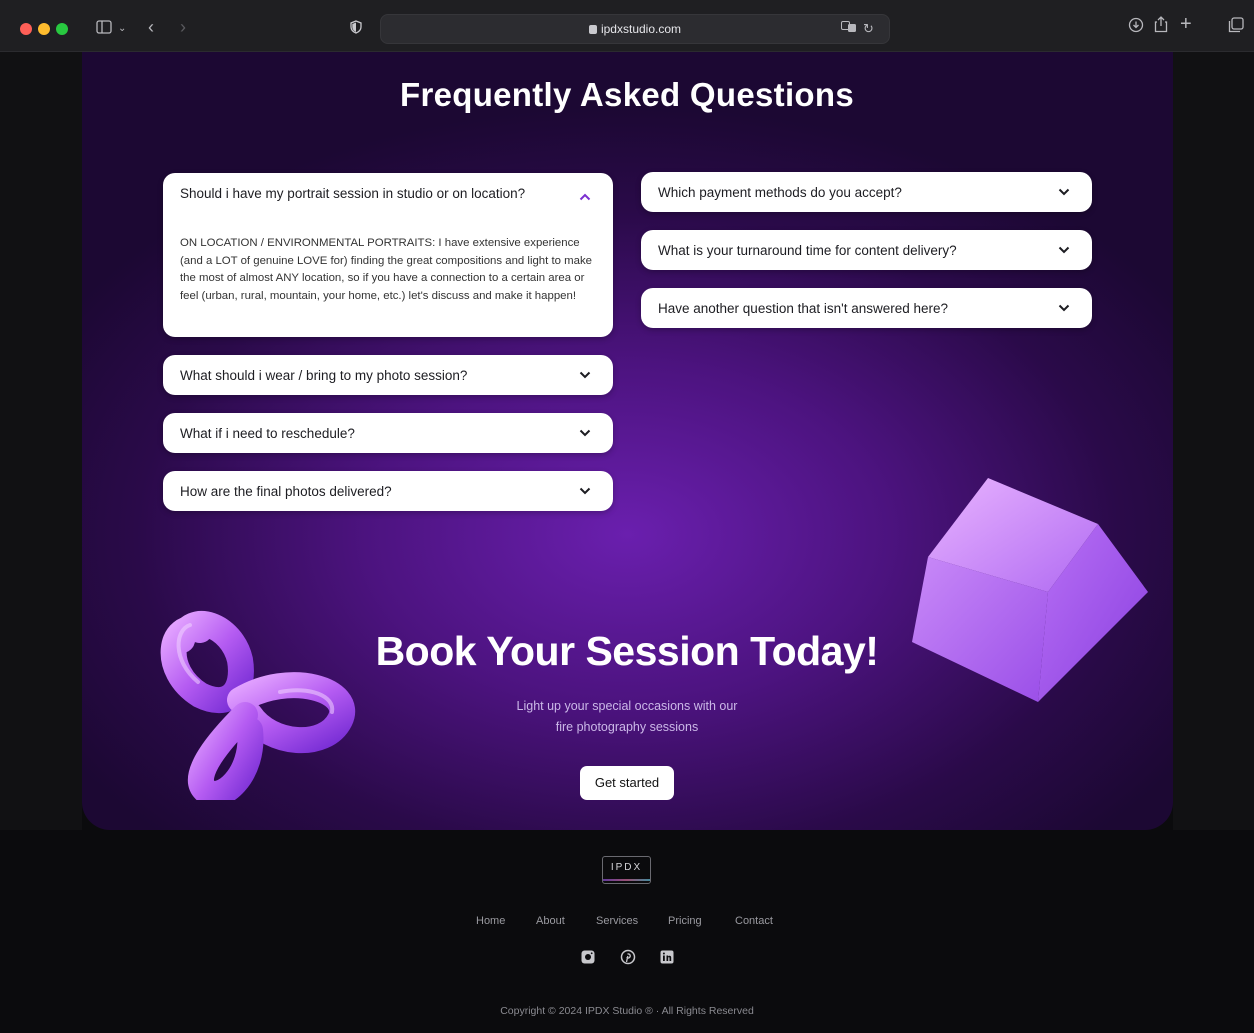  I want to click on footer-logo: IPDX, so click(626, 870).